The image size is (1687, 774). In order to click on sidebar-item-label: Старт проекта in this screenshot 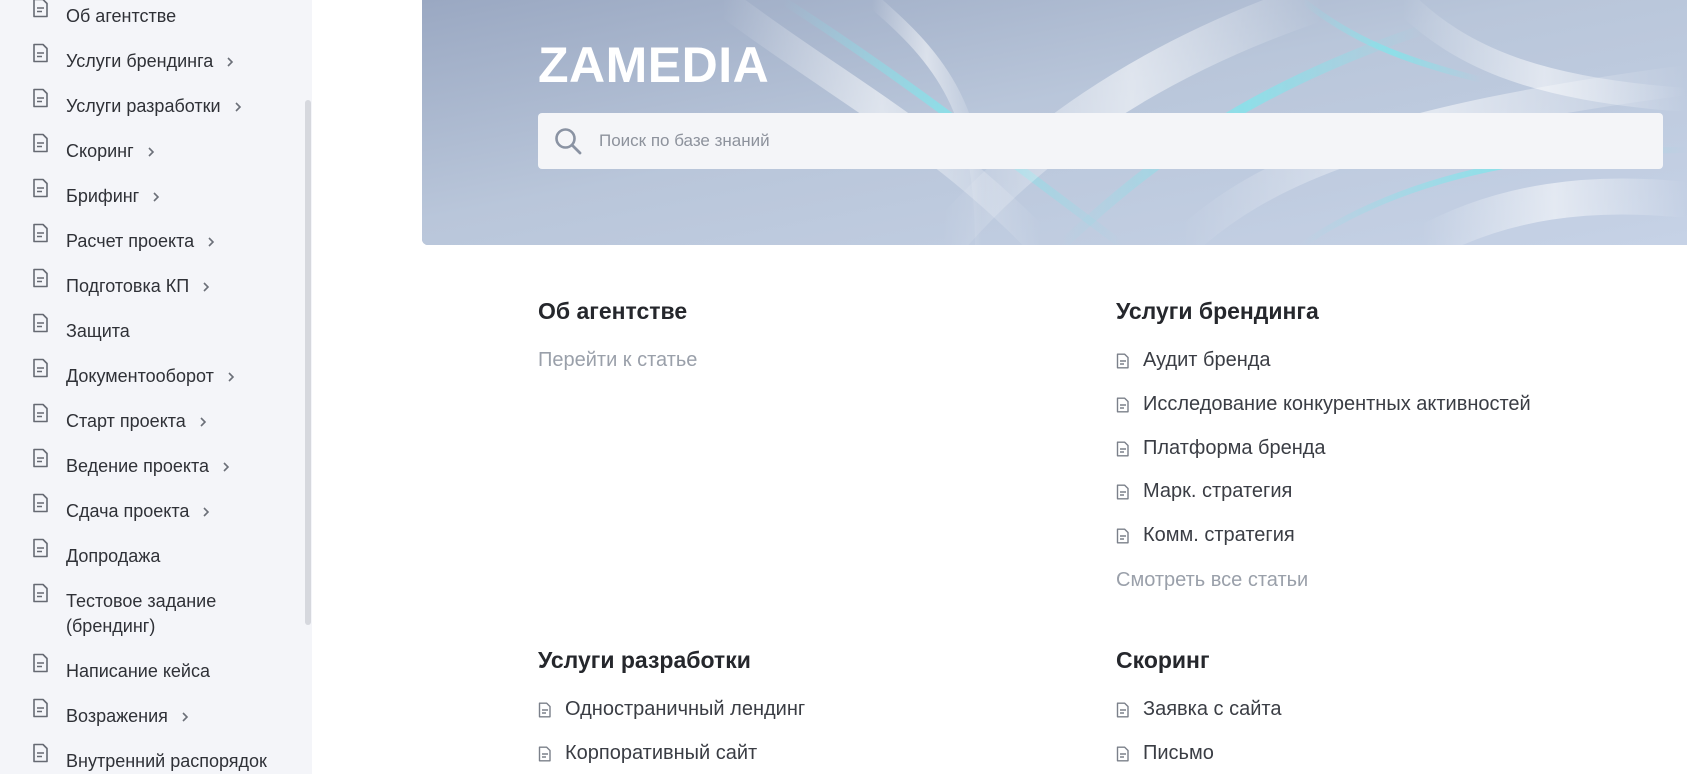, I will do `click(126, 421)`.